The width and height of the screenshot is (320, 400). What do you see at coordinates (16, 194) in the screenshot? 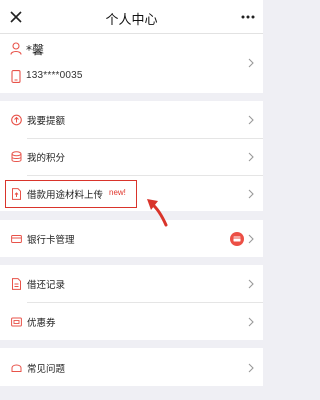
I see `document-upload-icon` at bounding box center [16, 194].